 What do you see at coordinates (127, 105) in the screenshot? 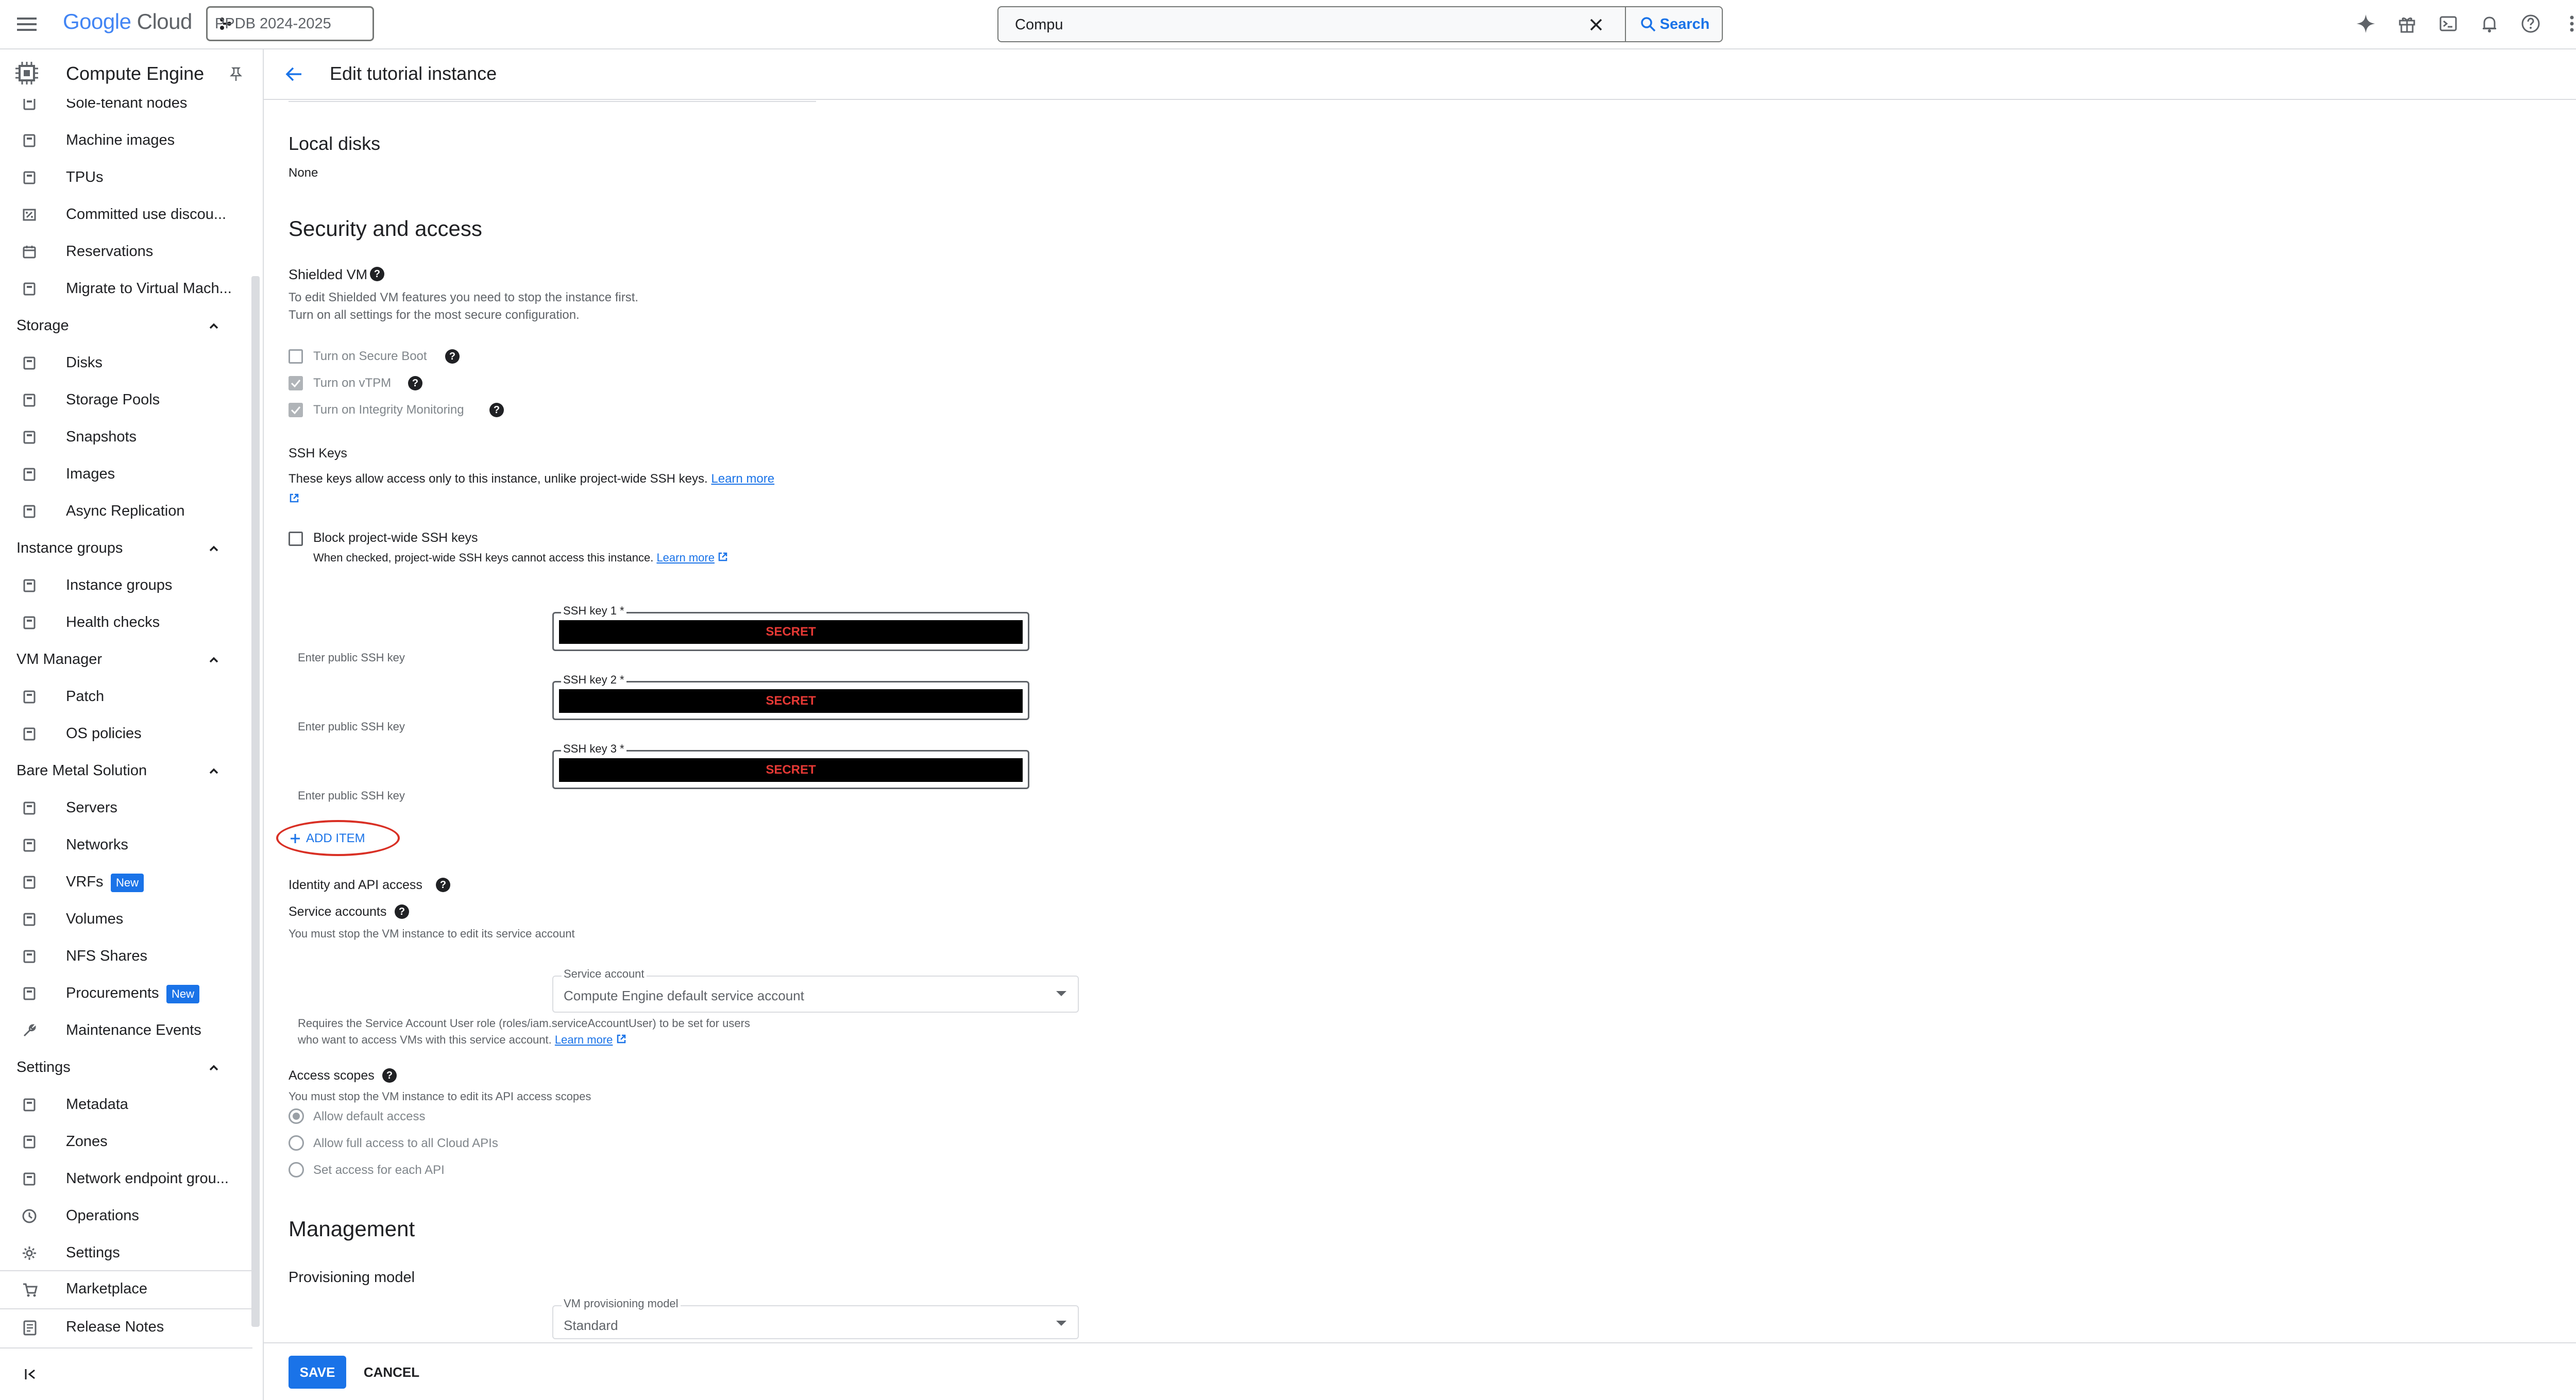
I see `sidebar-item-label: Sole-tenant nodes` at bounding box center [127, 105].